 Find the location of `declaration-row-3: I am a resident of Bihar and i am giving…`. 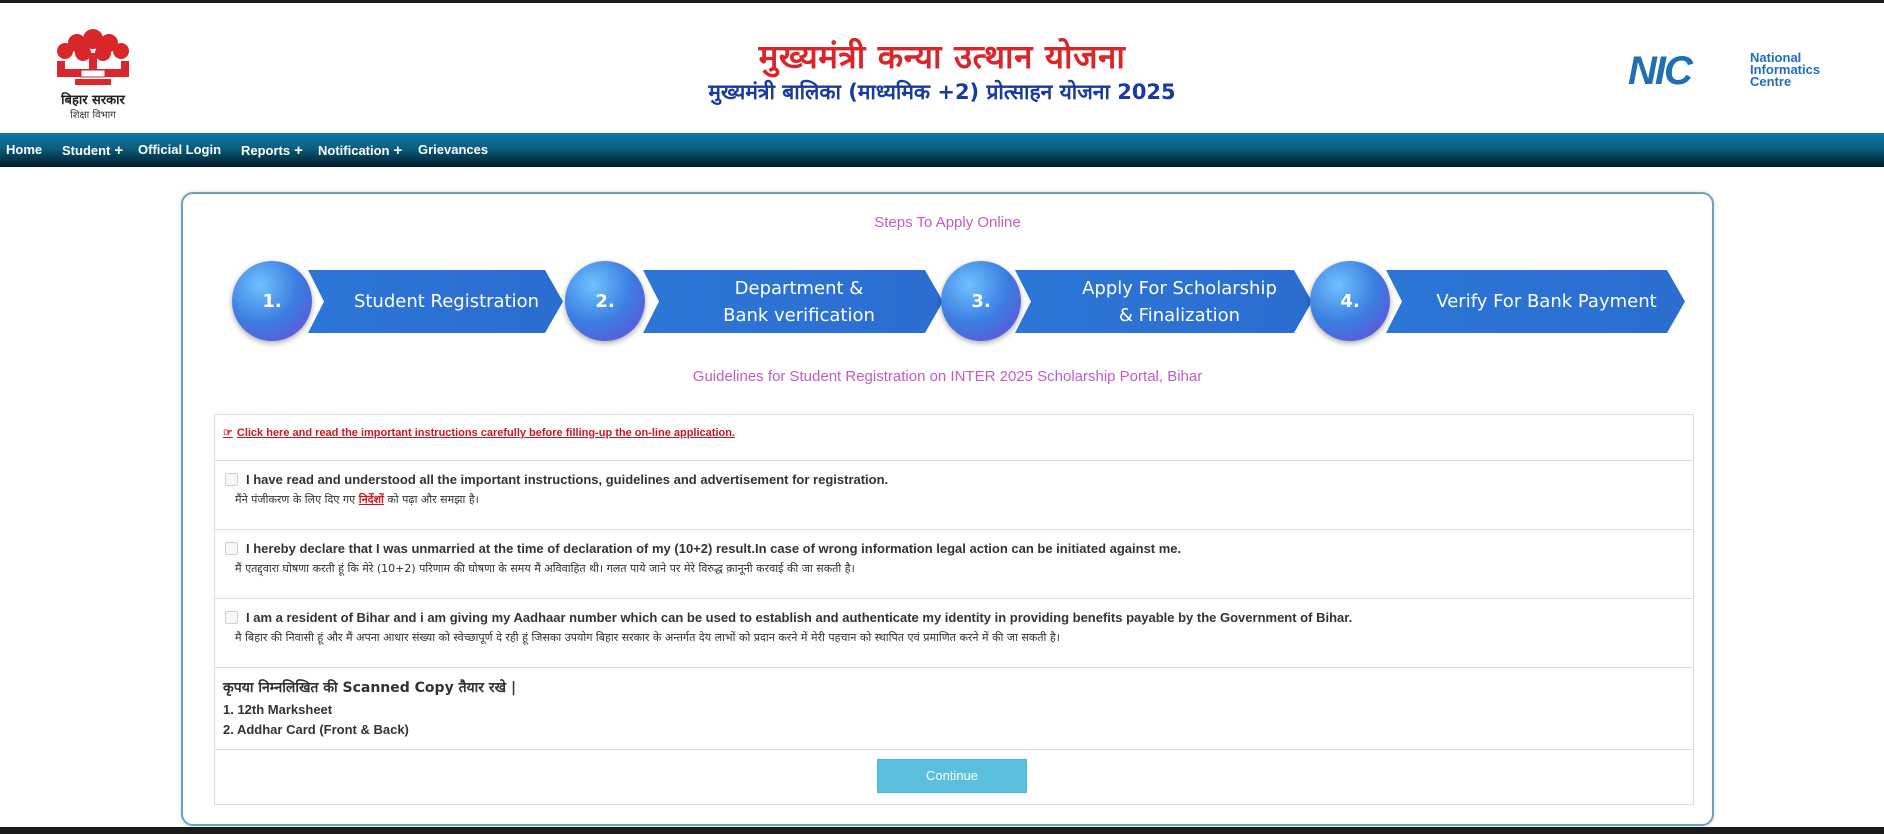

declaration-row-3: I am a resident of Bihar and i am giving… is located at coordinates (954, 633).